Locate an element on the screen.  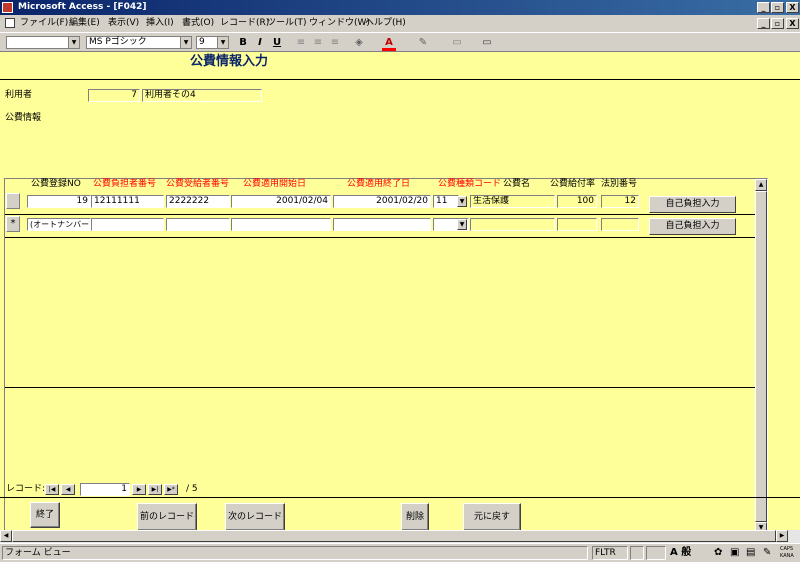
ime-tool-icon: ▤ is located at coordinates (750, 553).